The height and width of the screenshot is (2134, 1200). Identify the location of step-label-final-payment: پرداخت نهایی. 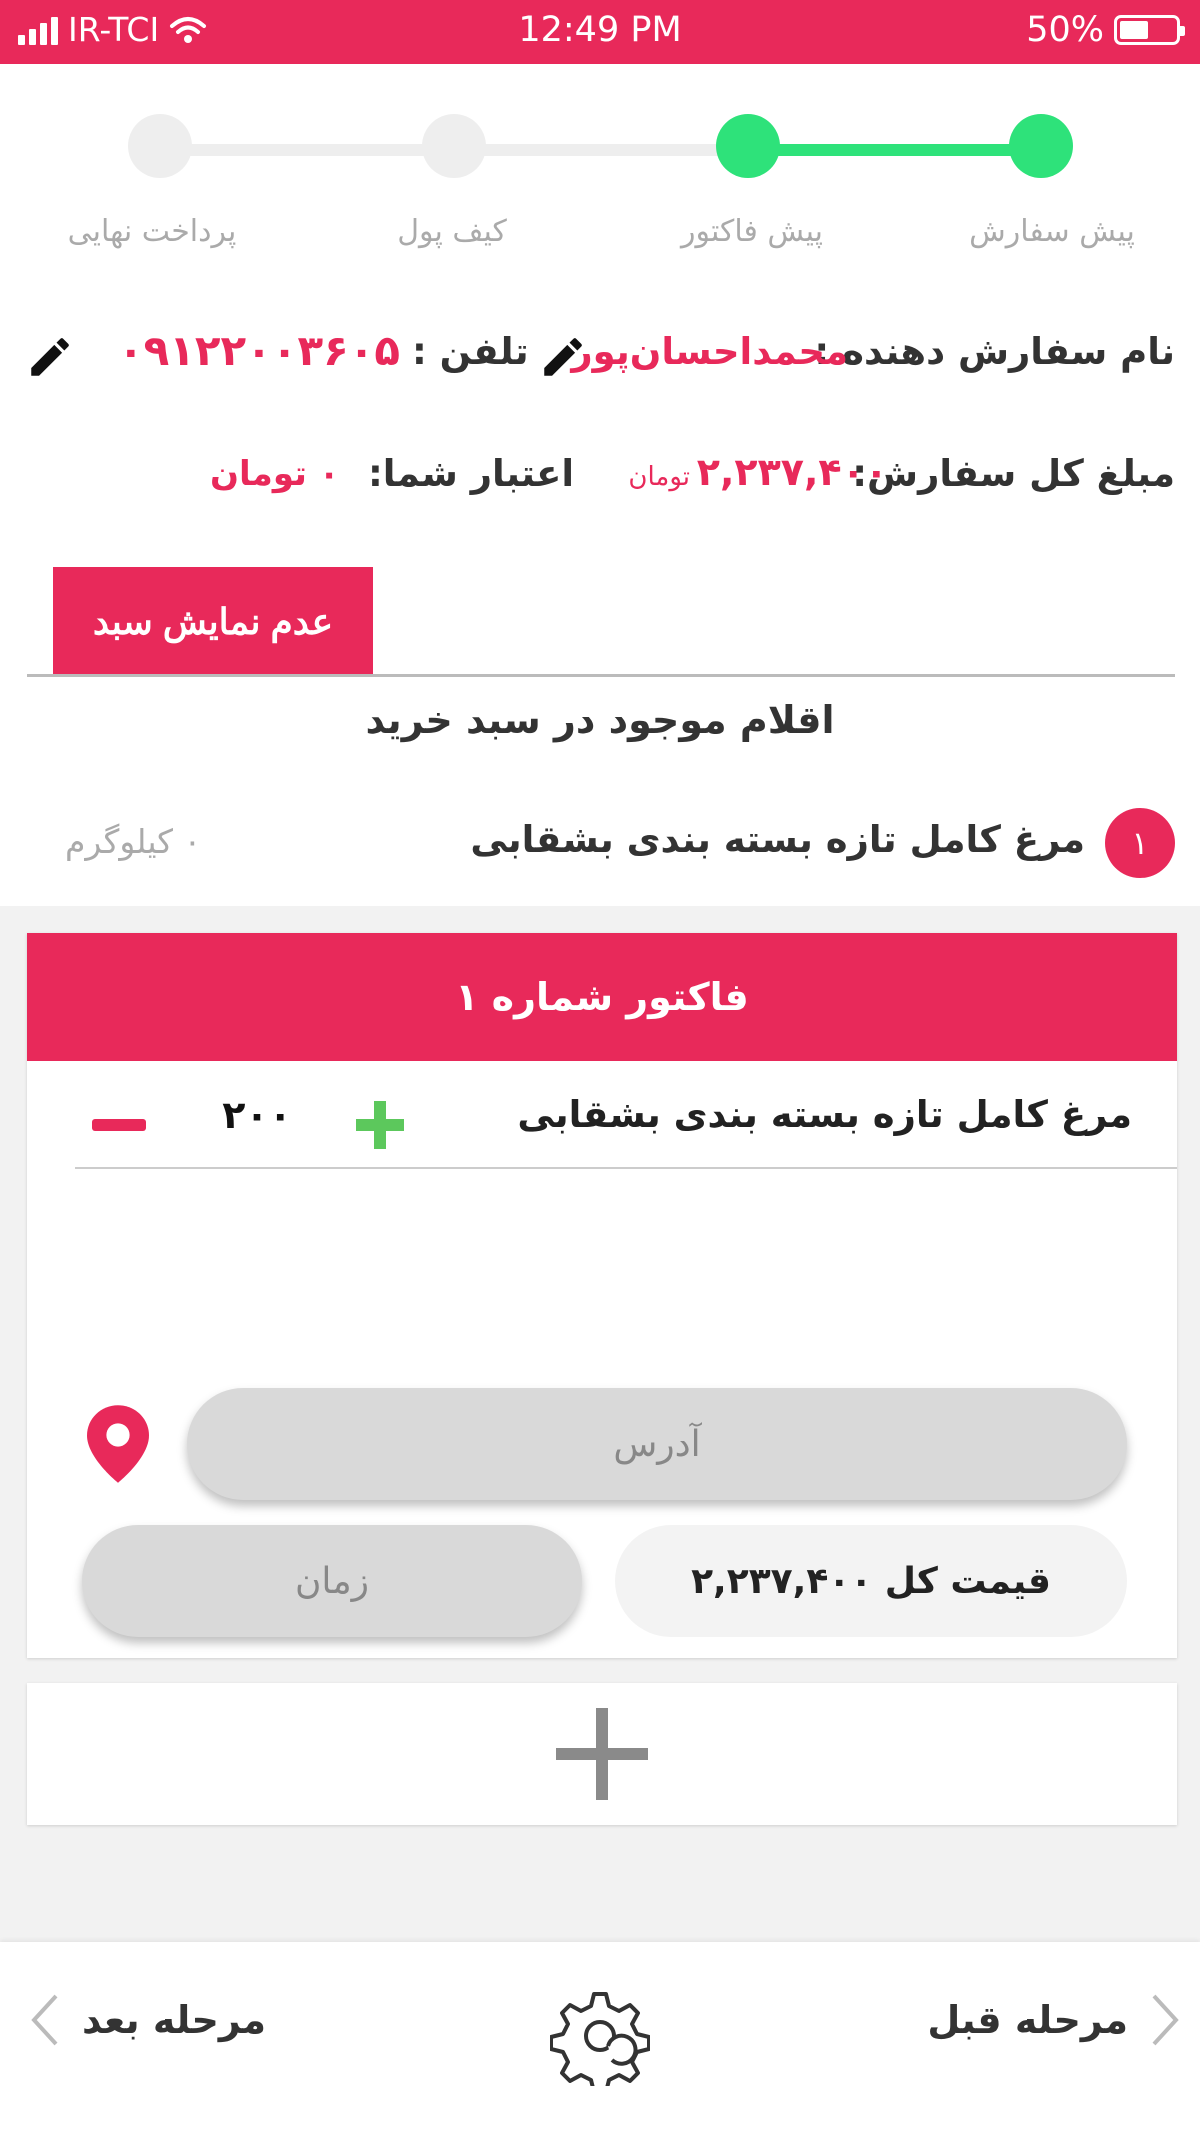
(152, 231).